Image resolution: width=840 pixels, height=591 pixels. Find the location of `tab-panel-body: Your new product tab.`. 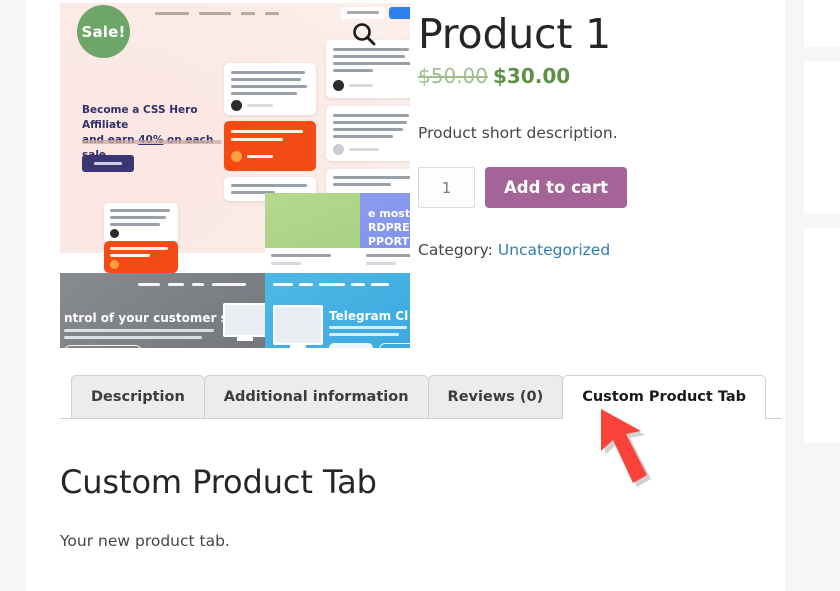

tab-panel-body: Your new product tab. is located at coordinates (145, 541).